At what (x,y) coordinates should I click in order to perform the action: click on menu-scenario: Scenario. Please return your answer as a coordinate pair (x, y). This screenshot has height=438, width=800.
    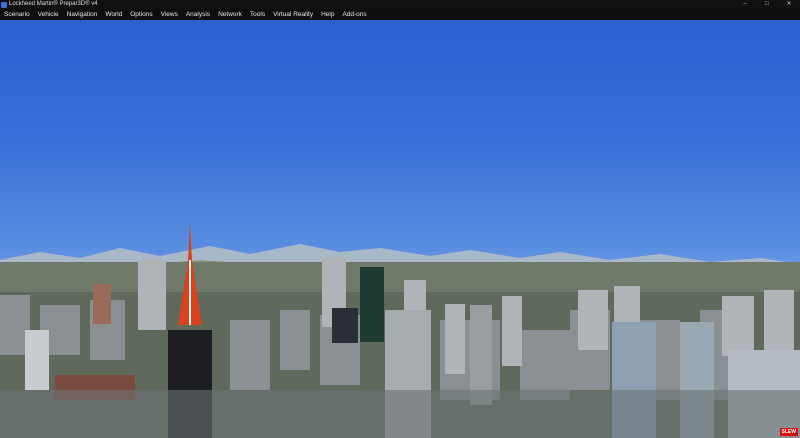
    Looking at the image, I should click on (17, 14).